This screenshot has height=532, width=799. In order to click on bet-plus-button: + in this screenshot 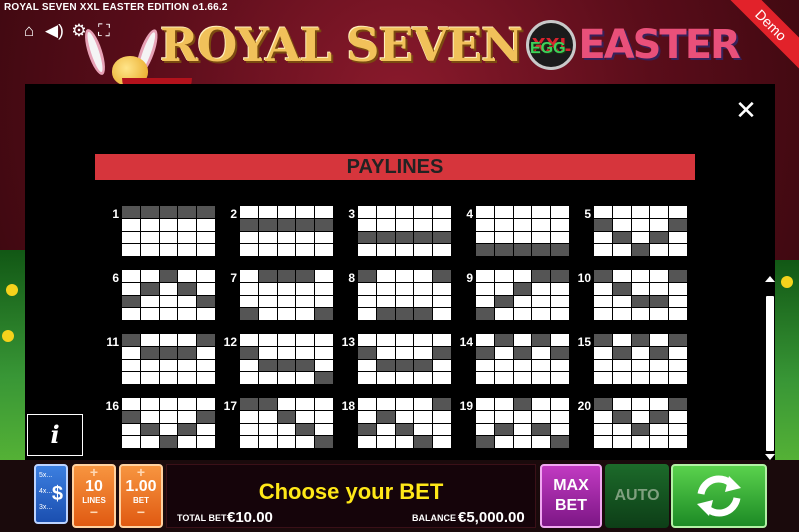, I will do `click(141, 472)`.